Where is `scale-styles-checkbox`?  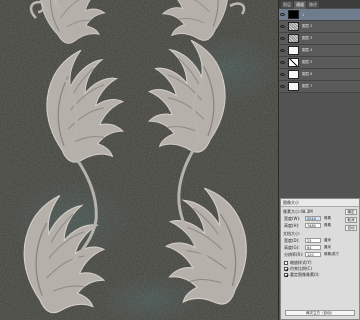
scale-styles-checkbox is located at coordinates (286, 263).